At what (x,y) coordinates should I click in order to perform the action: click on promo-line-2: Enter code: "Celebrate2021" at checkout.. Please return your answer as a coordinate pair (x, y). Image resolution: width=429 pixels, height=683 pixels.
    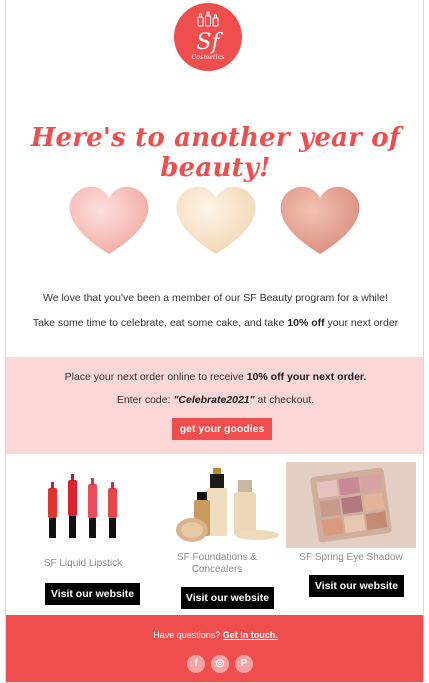
    Looking at the image, I should click on (214, 400).